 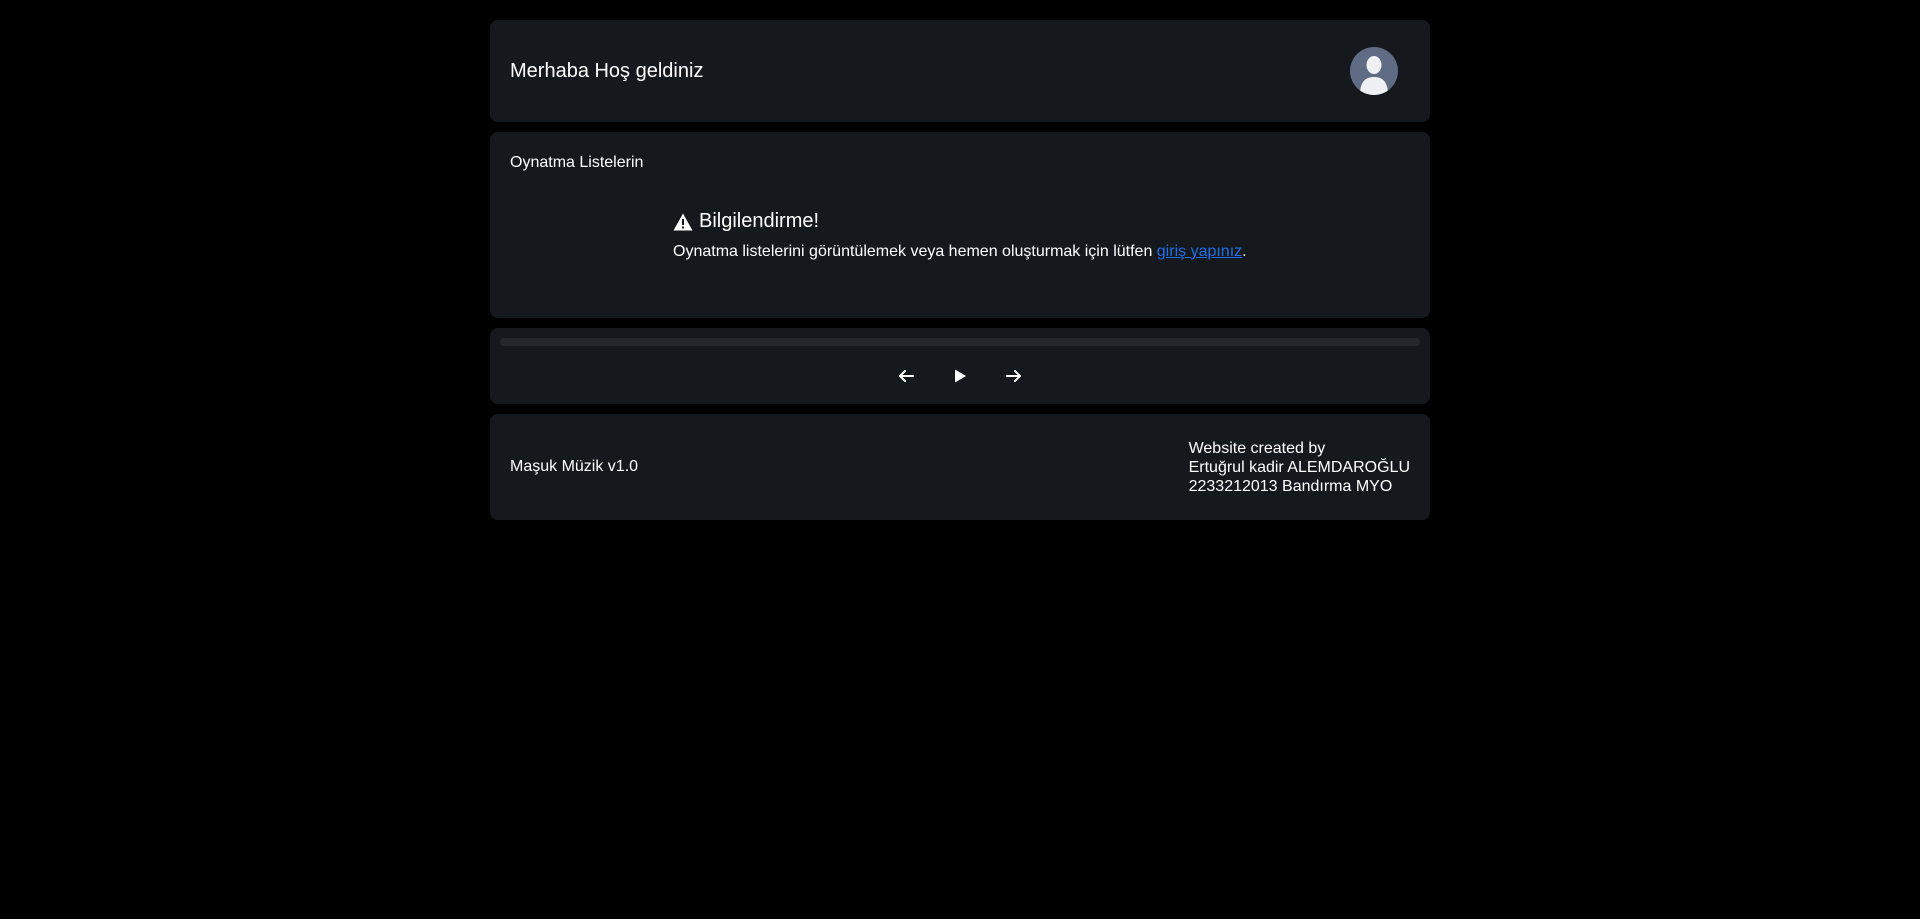 What do you see at coordinates (1244, 251) in the screenshot?
I see `alert-text-after: .` at bounding box center [1244, 251].